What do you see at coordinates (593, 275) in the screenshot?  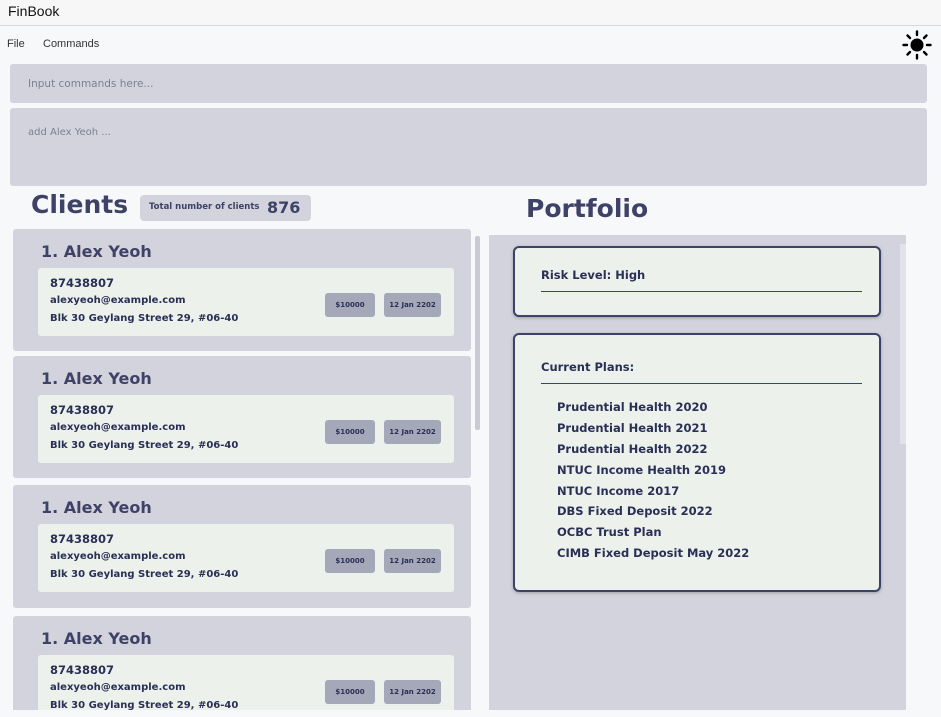 I see `risk-level-text: Risk Level: High` at bounding box center [593, 275].